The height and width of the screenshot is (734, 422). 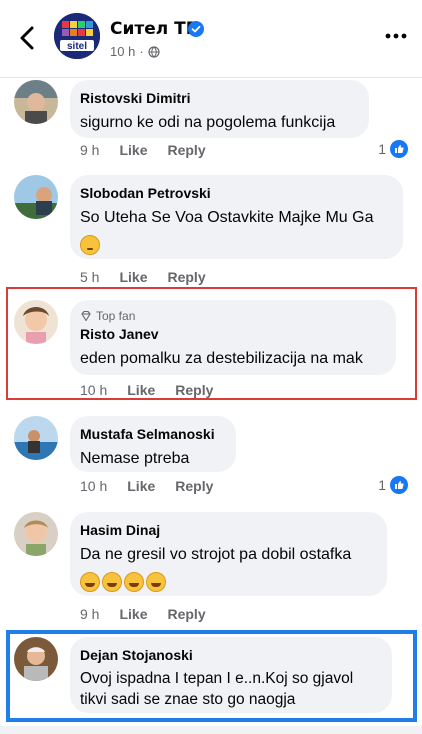 I want to click on comment-text: Nemase ptreba, so click(x=135, y=458).